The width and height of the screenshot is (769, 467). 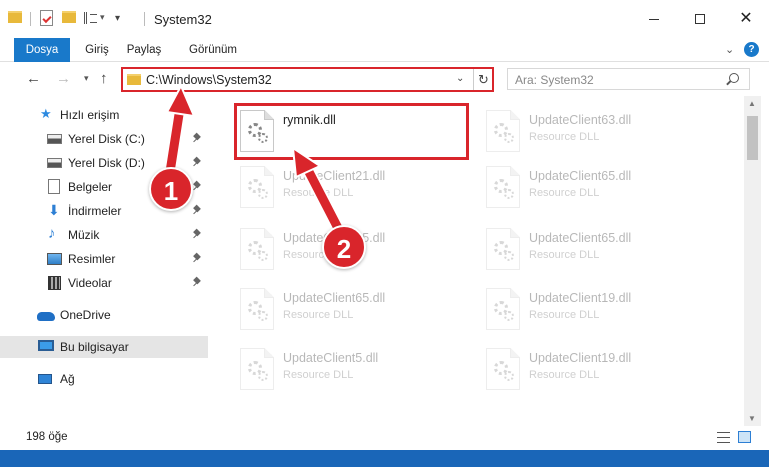 I want to click on chevron-down-icon: ⌄, so click(x=460, y=78).